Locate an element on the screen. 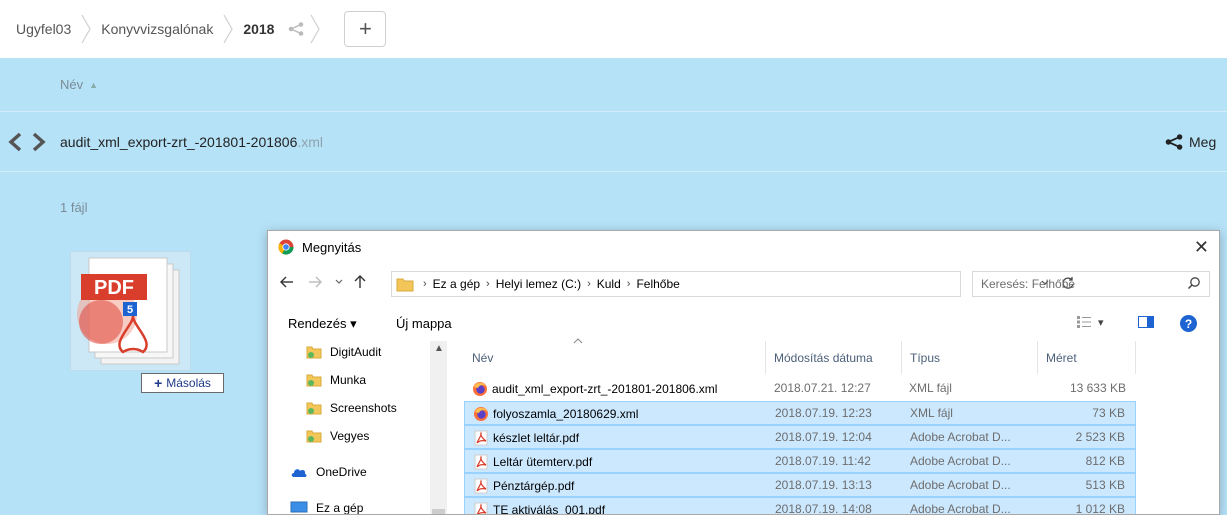 This screenshot has width=1227, height=515. file-size: 73 KB is located at coordinates (1108, 413).